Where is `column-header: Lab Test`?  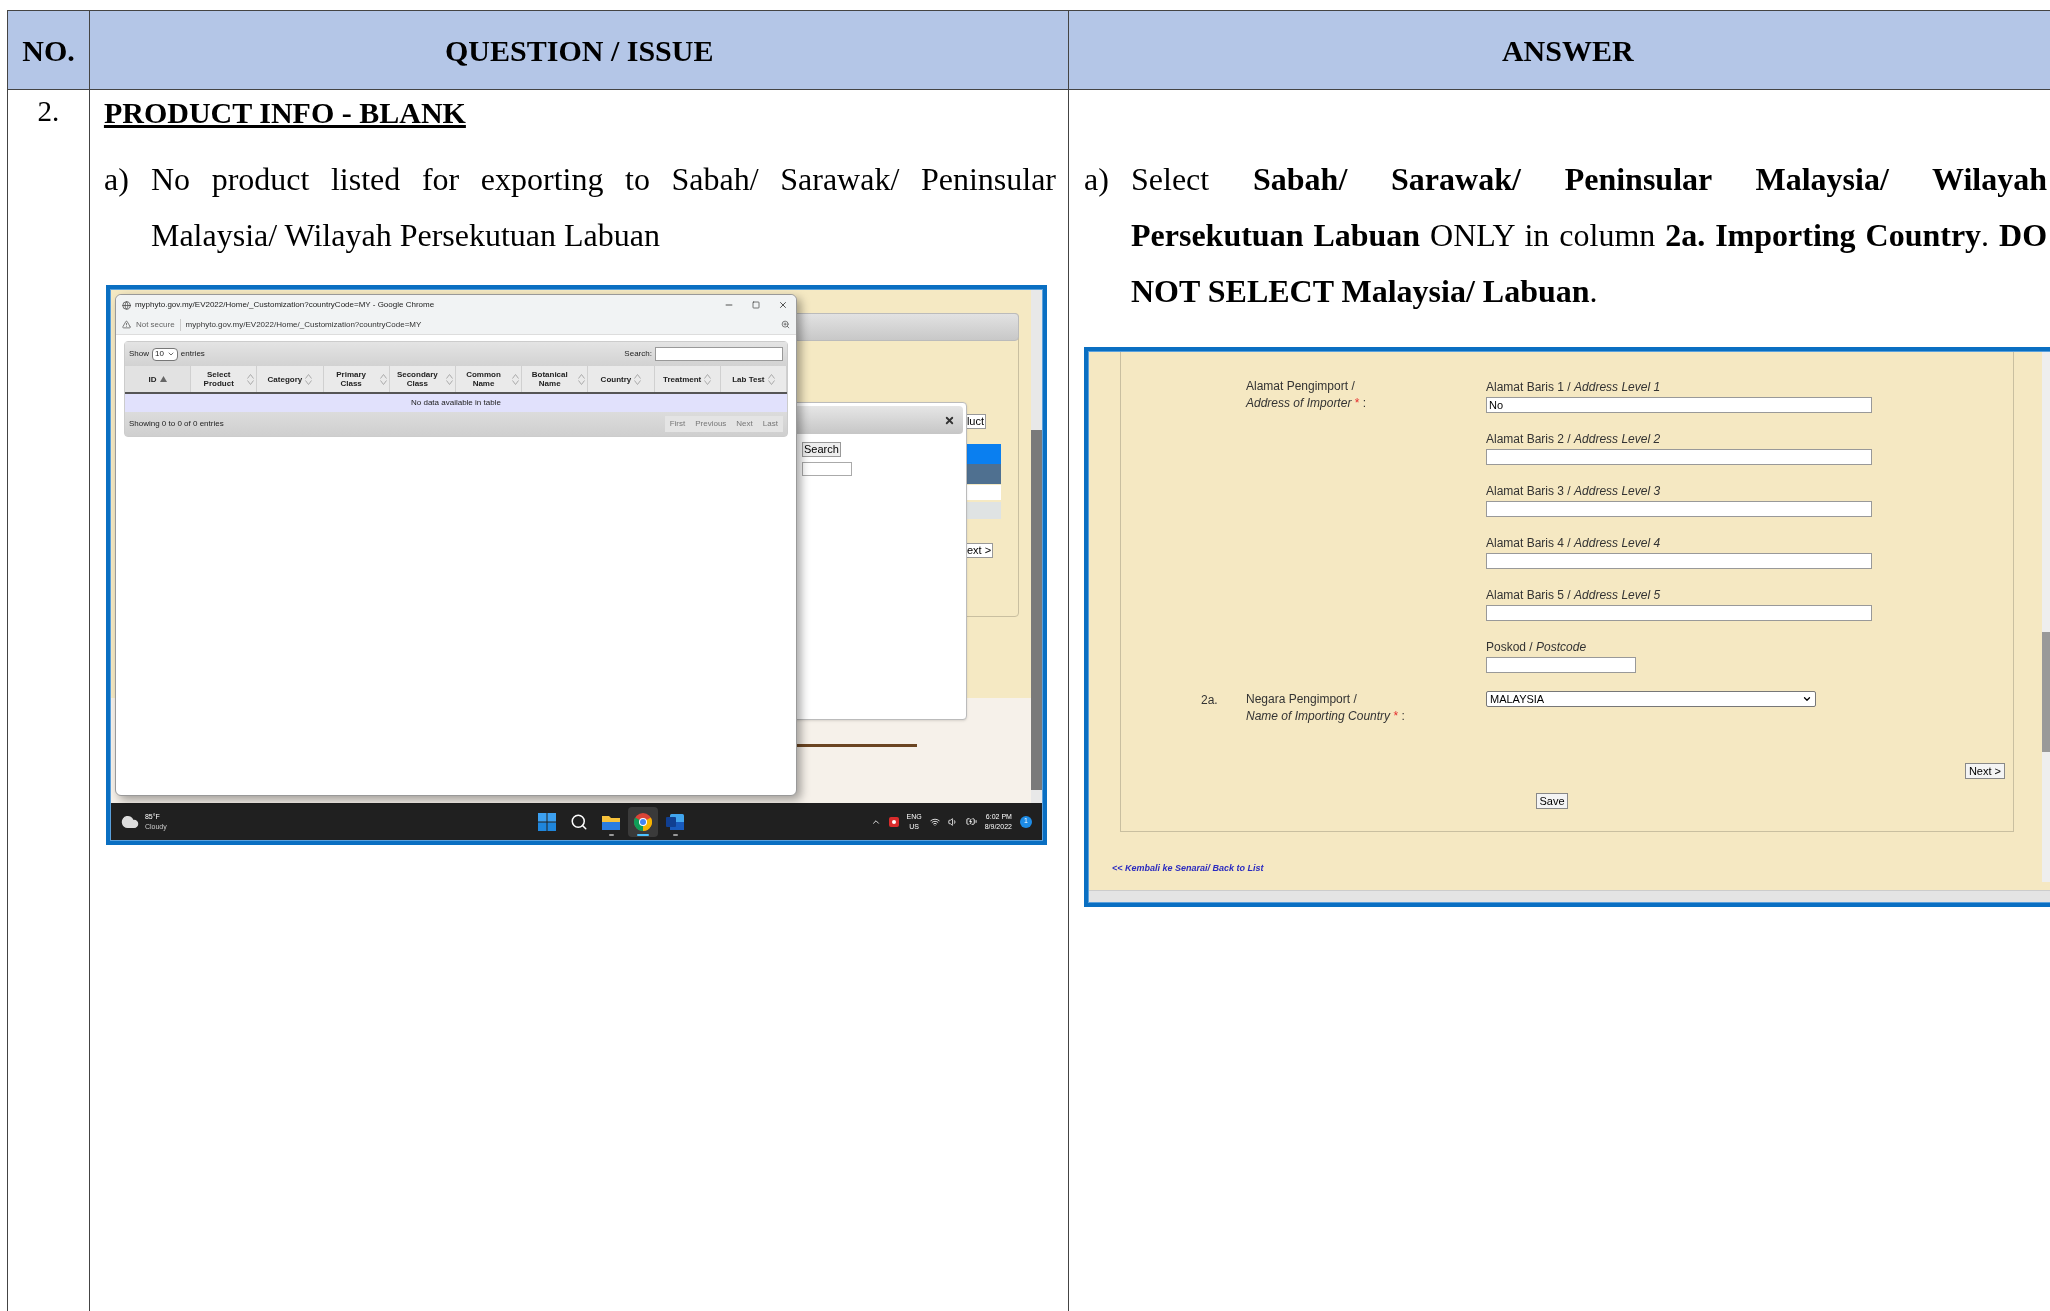
column-header: Lab Test is located at coordinates (753, 379).